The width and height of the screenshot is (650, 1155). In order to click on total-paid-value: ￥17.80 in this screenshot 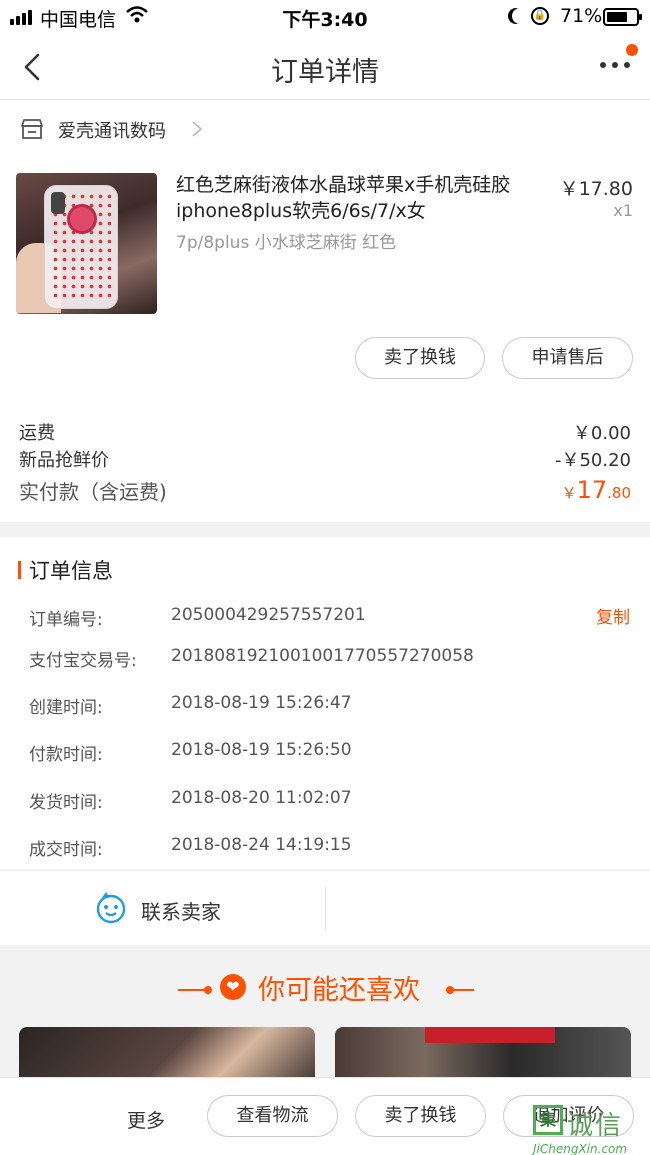, I will do `click(596, 490)`.